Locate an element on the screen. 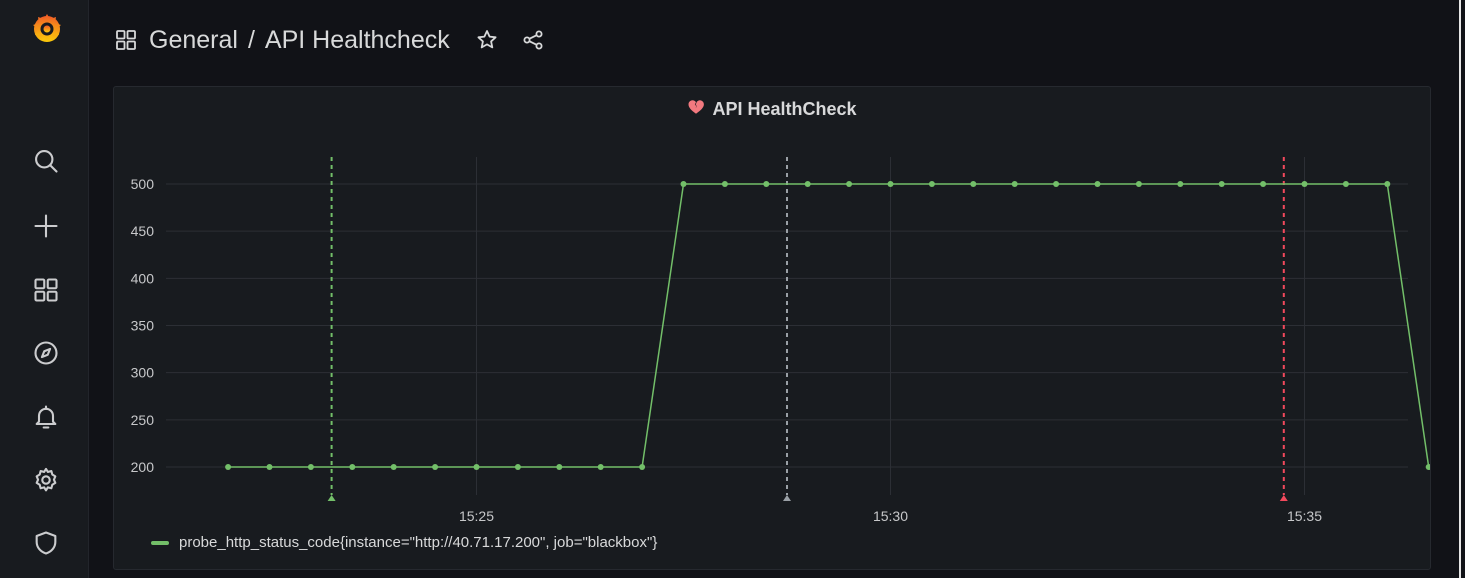 Image resolution: width=1465 pixels, height=578 pixels. dashboard-grid-icon is located at coordinates (126, 40).